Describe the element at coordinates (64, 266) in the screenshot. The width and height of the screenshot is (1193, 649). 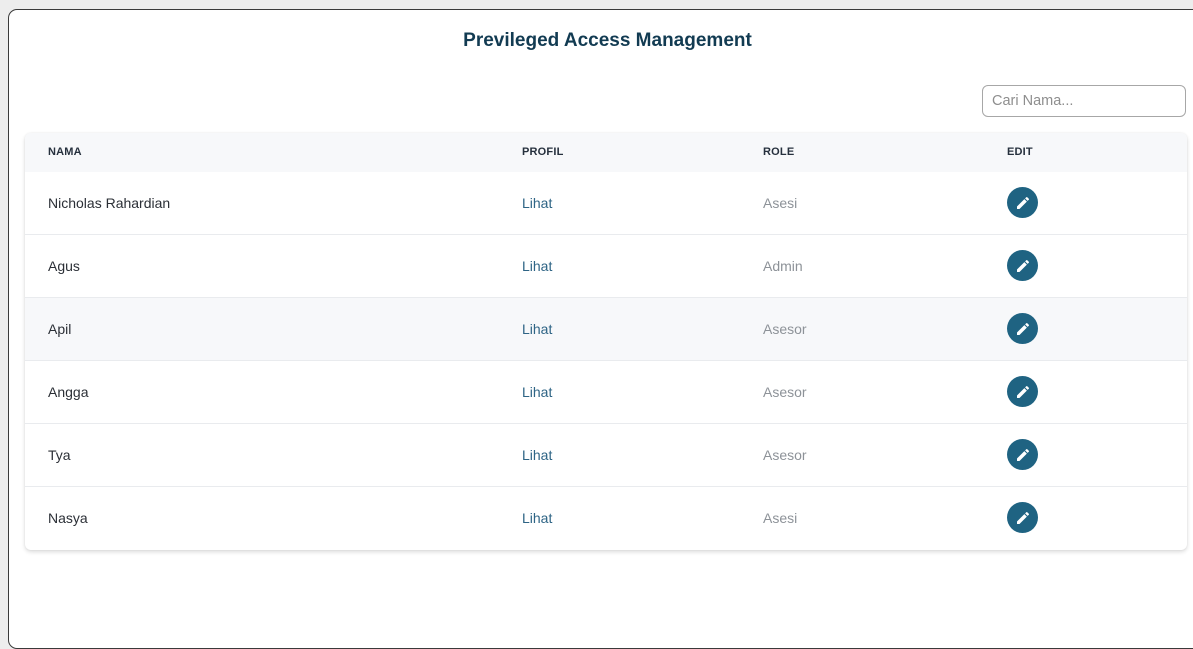
I see `cell-nama: Agus` at that location.